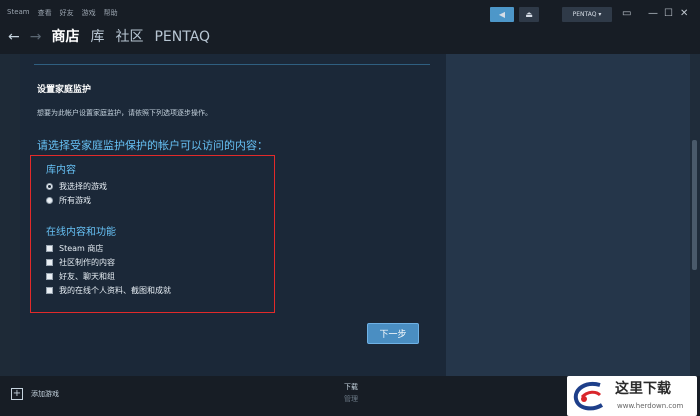 Image resolution: width=700 pixels, height=416 pixels. What do you see at coordinates (83, 186) in the screenshot?
I see `radio-label: 我选择的游戏` at bounding box center [83, 186].